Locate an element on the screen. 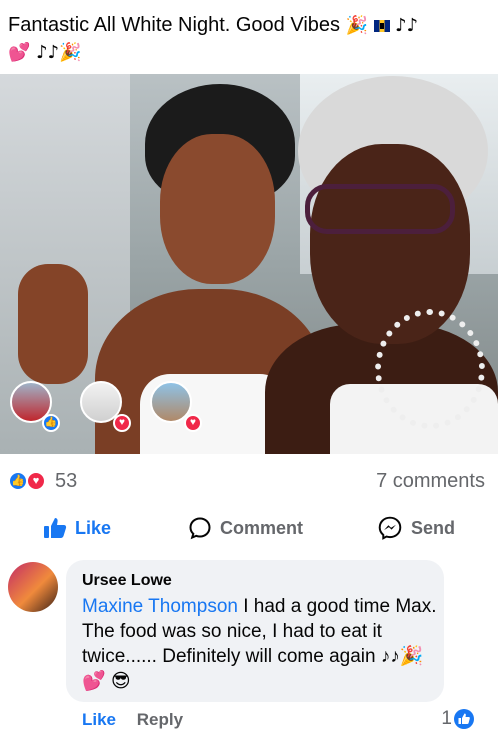  post-actions: Like Comment Send is located at coordinates (249, 528).